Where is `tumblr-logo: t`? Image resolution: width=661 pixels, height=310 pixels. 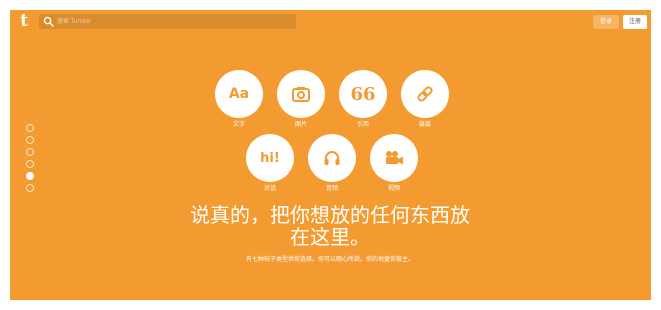 tumblr-logo: t is located at coordinates (24, 21).